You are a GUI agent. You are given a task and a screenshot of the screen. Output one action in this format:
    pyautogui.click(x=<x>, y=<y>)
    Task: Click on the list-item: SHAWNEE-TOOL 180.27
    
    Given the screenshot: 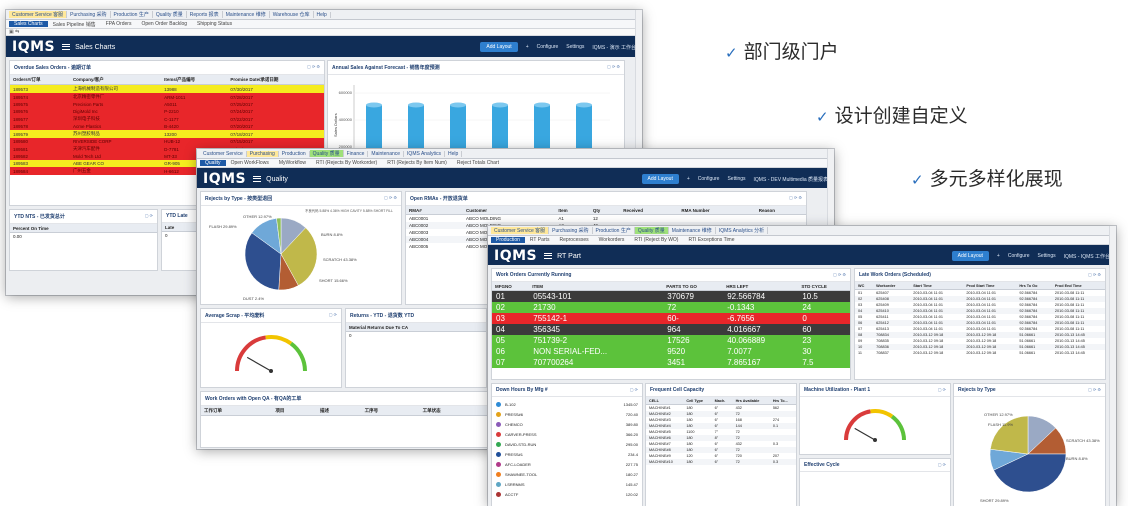 What is the action you would take?
    pyautogui.click(x=567, y=474)
    